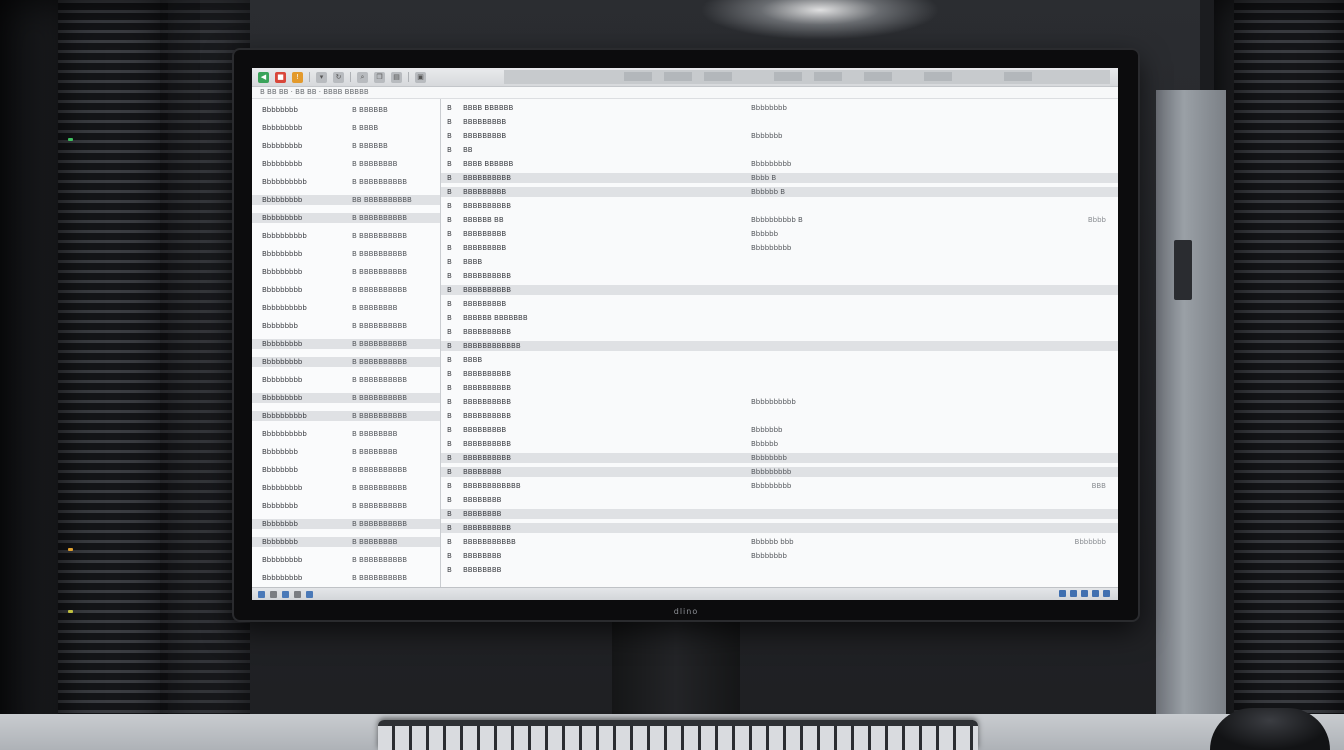  What do you see at coordinates (346, 146) in the screenshot?
I see `list-item: Bbbbbbbbb B BBBBBB` at bounding box center [346, 146].